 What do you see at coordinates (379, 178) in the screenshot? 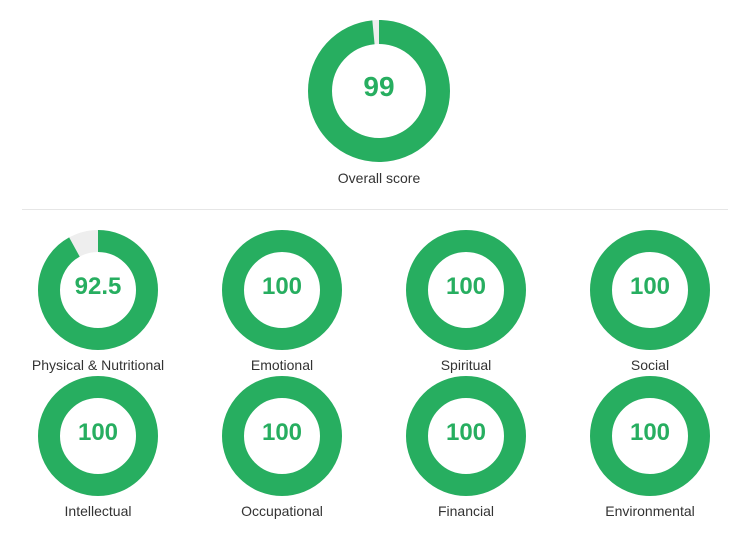
I see `overall-score-label: Overall score` at bounding box center [379, 178].